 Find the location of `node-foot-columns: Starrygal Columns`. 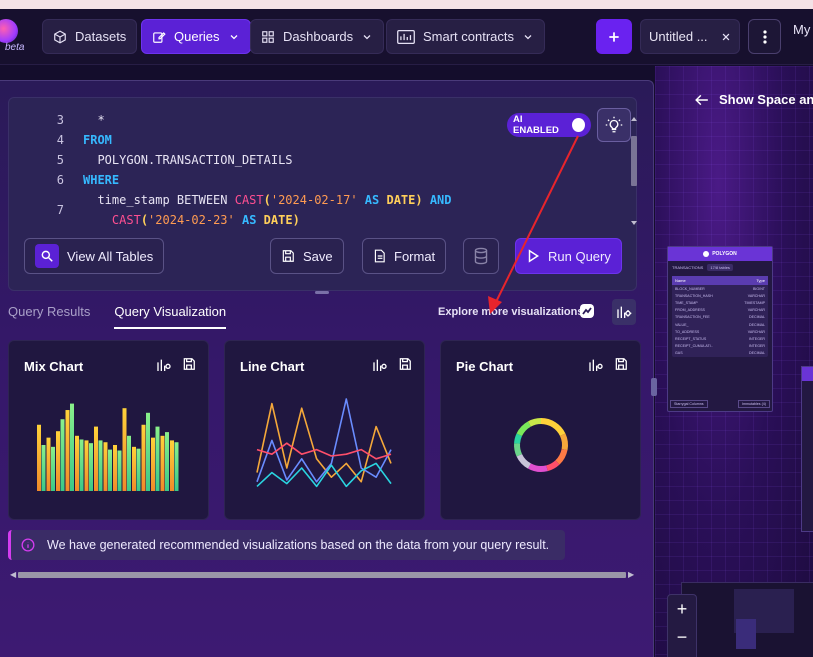

node-foot-columns: Starrygal Columns is located at coordinates (689, 404).